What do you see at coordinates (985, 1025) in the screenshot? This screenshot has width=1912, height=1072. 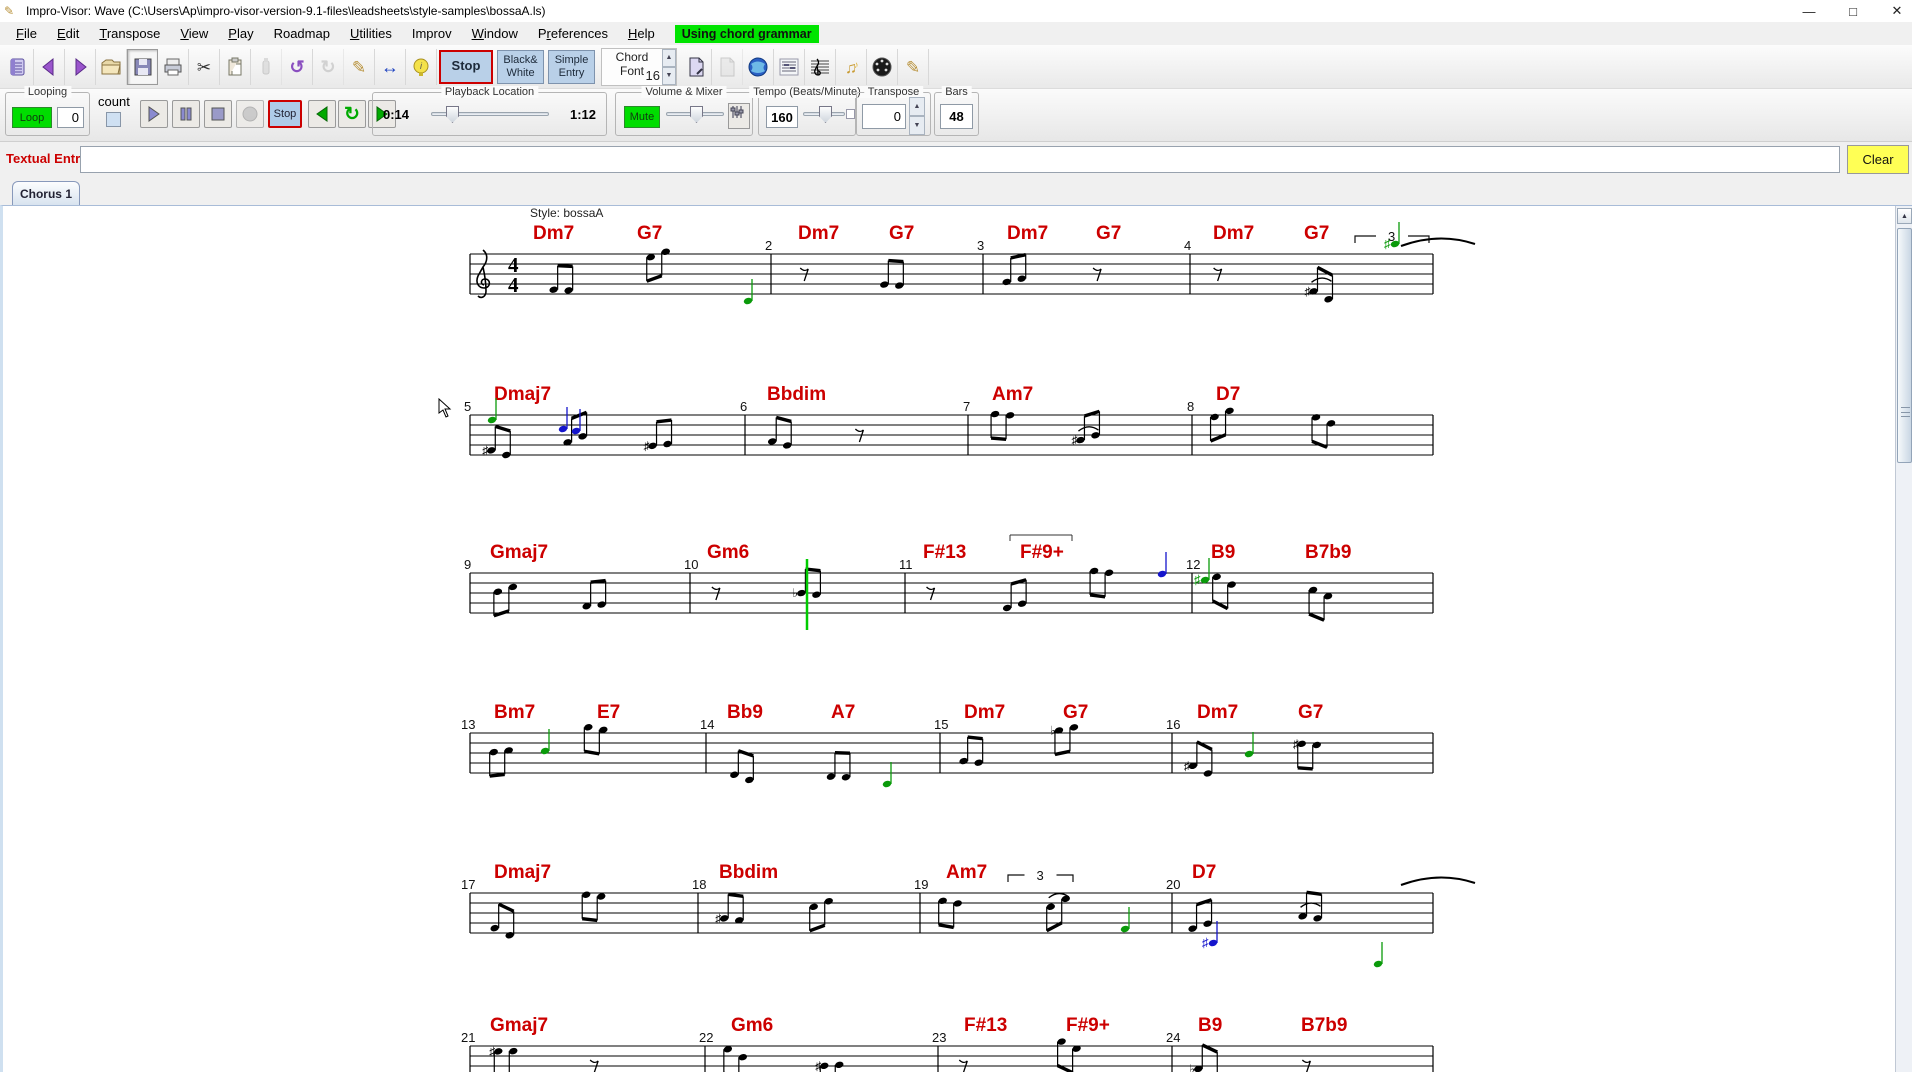 I see `chord-symbol: F#13` at bounding box center [985, 1025].